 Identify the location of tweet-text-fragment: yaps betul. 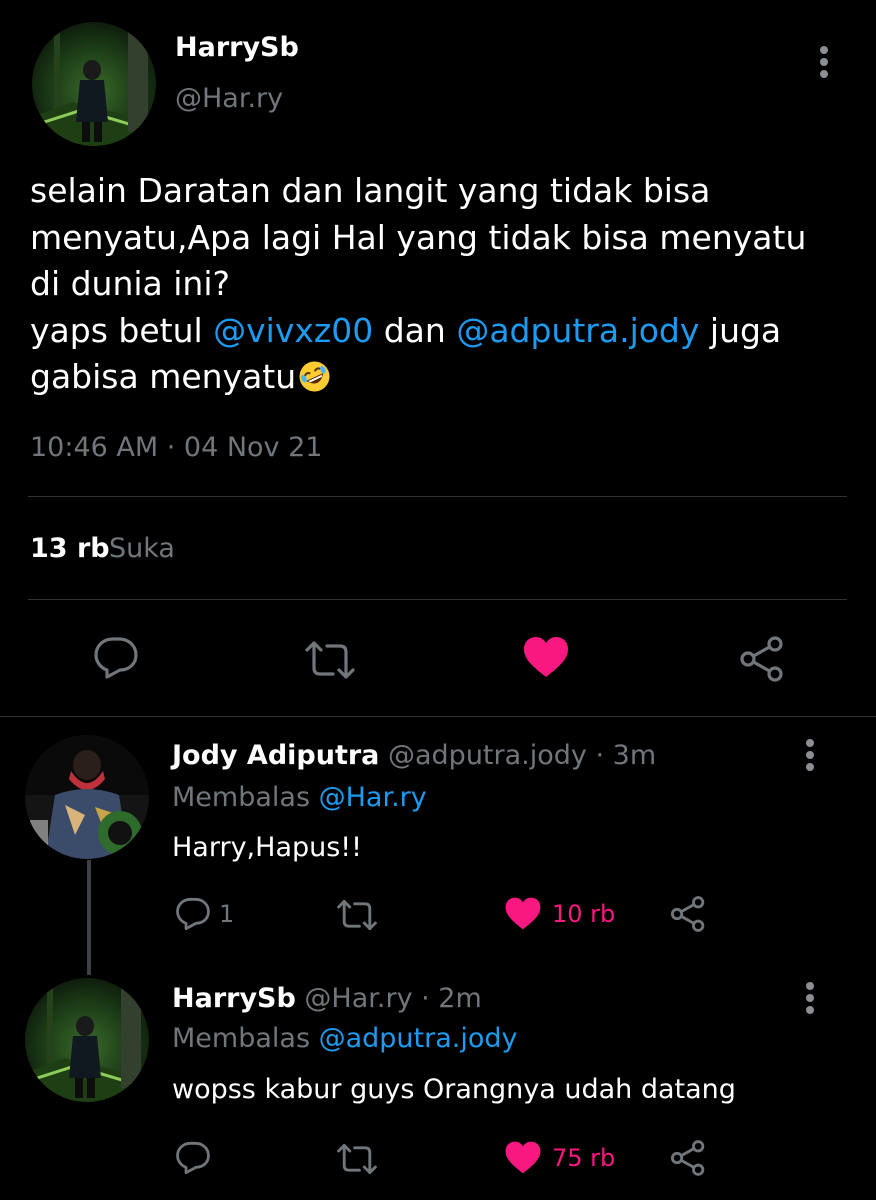
(122, 330).